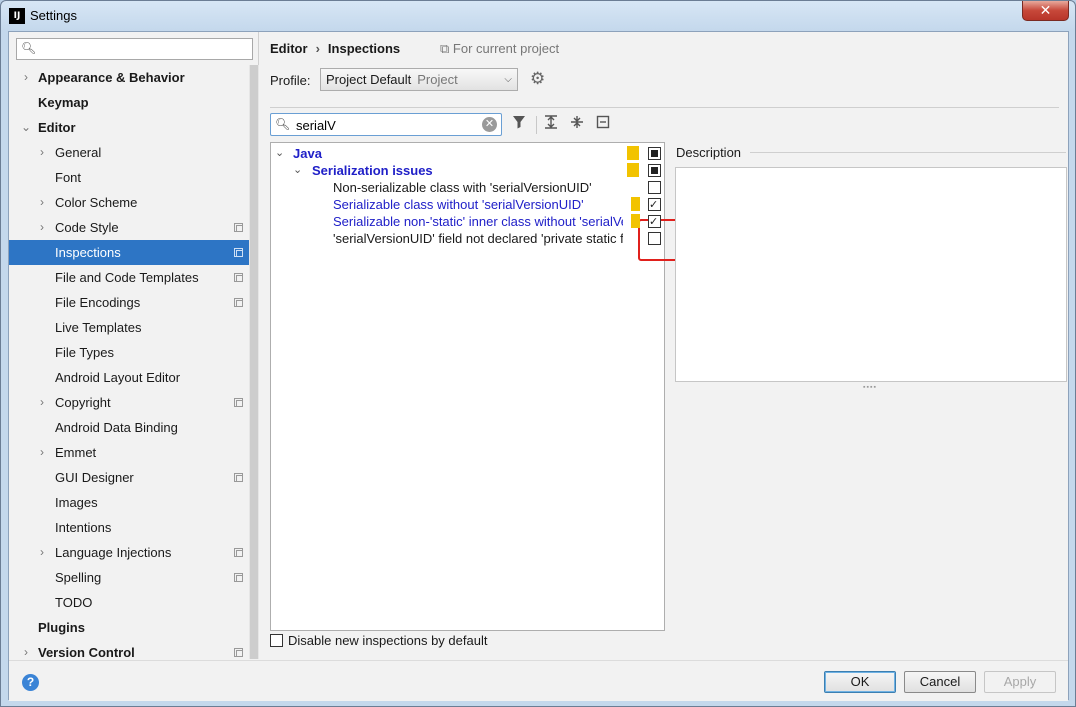 This screenshot has height=707, width=1076. Describe the element at coordinates (940, 682) in the screenshot. I see `cancel-button: Cancel` at that location.